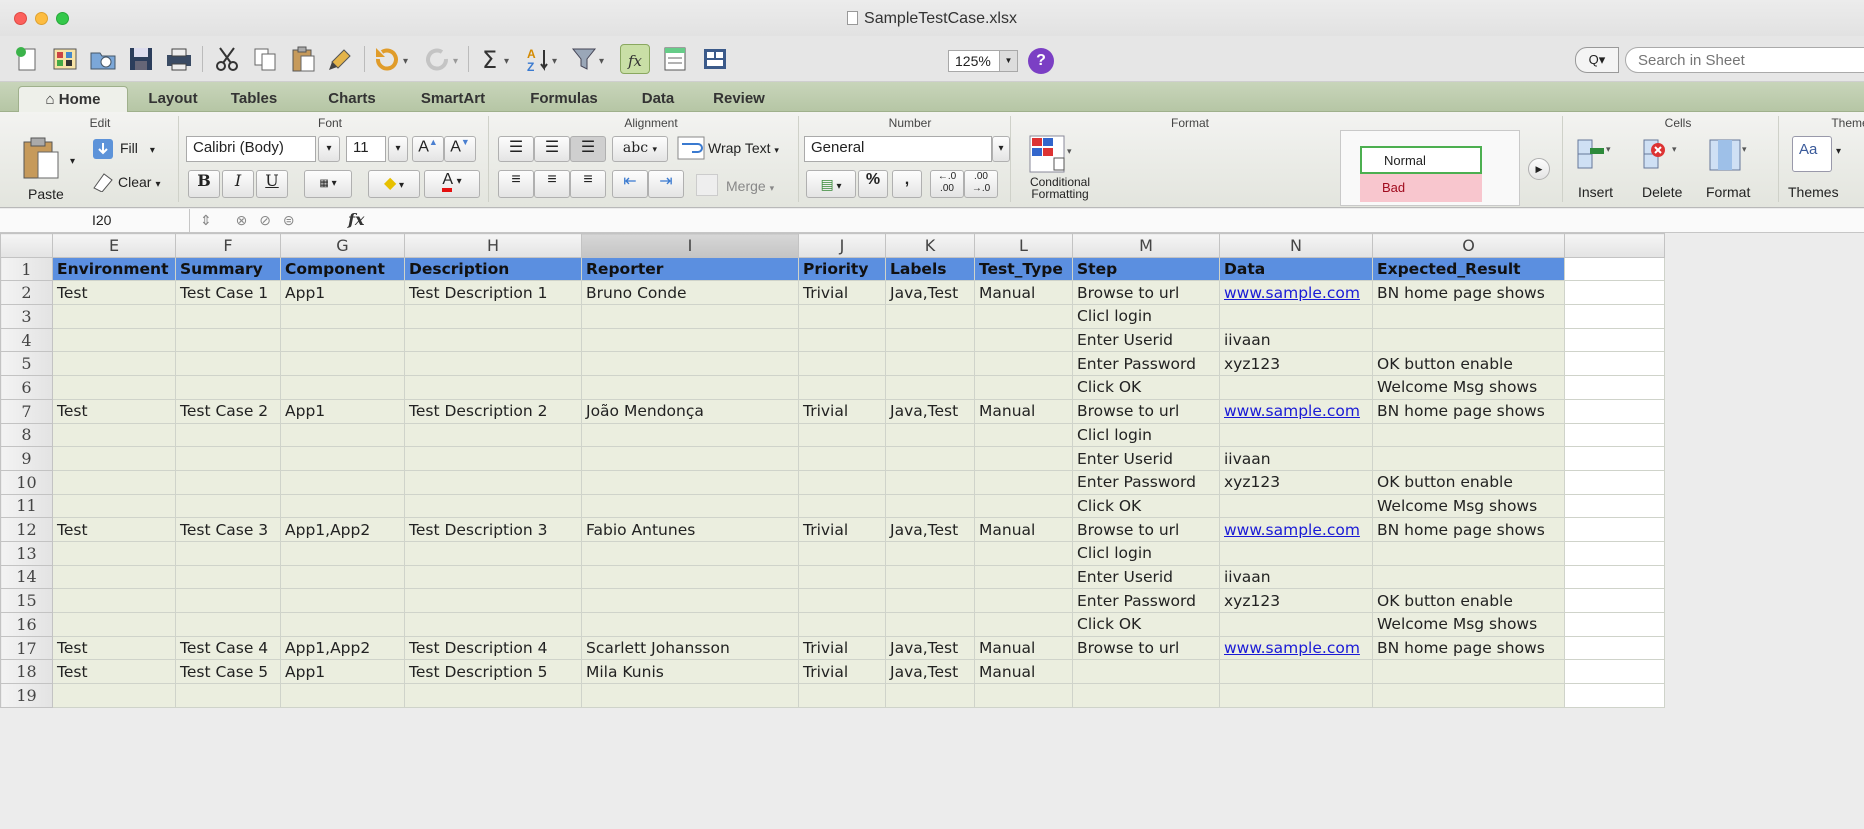 This screenshot has height=829, width=1864. Describe the element at coordinates (228, 411) in the screenshot. I see `cell: Test Case 2` at that location.